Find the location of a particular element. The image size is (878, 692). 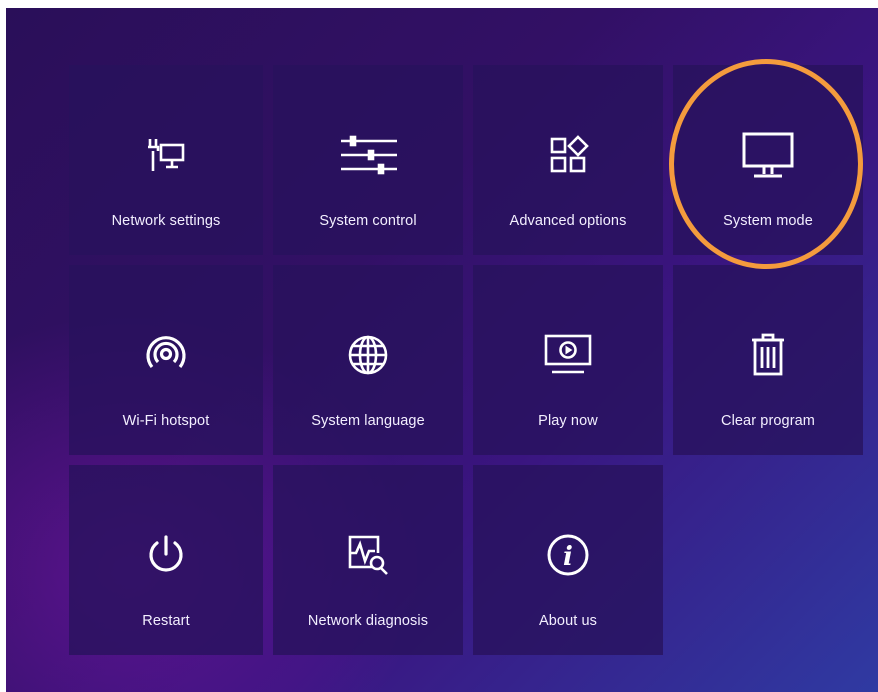

svg-text: i is located at coordinates (568, 557).